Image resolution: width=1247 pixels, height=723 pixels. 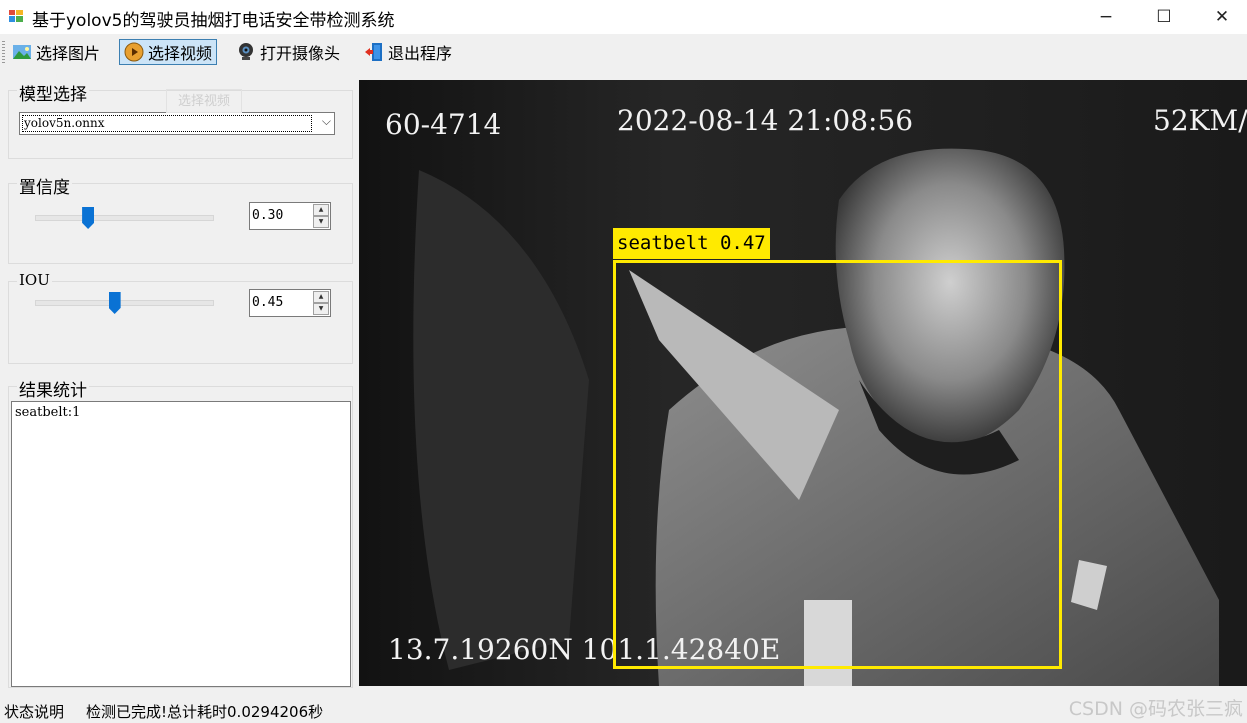 What do you see at coordinates (167, 123) in the screenshot?
I see `model-select-value: yolov5n.onnx` at bounding box center [167, 123].